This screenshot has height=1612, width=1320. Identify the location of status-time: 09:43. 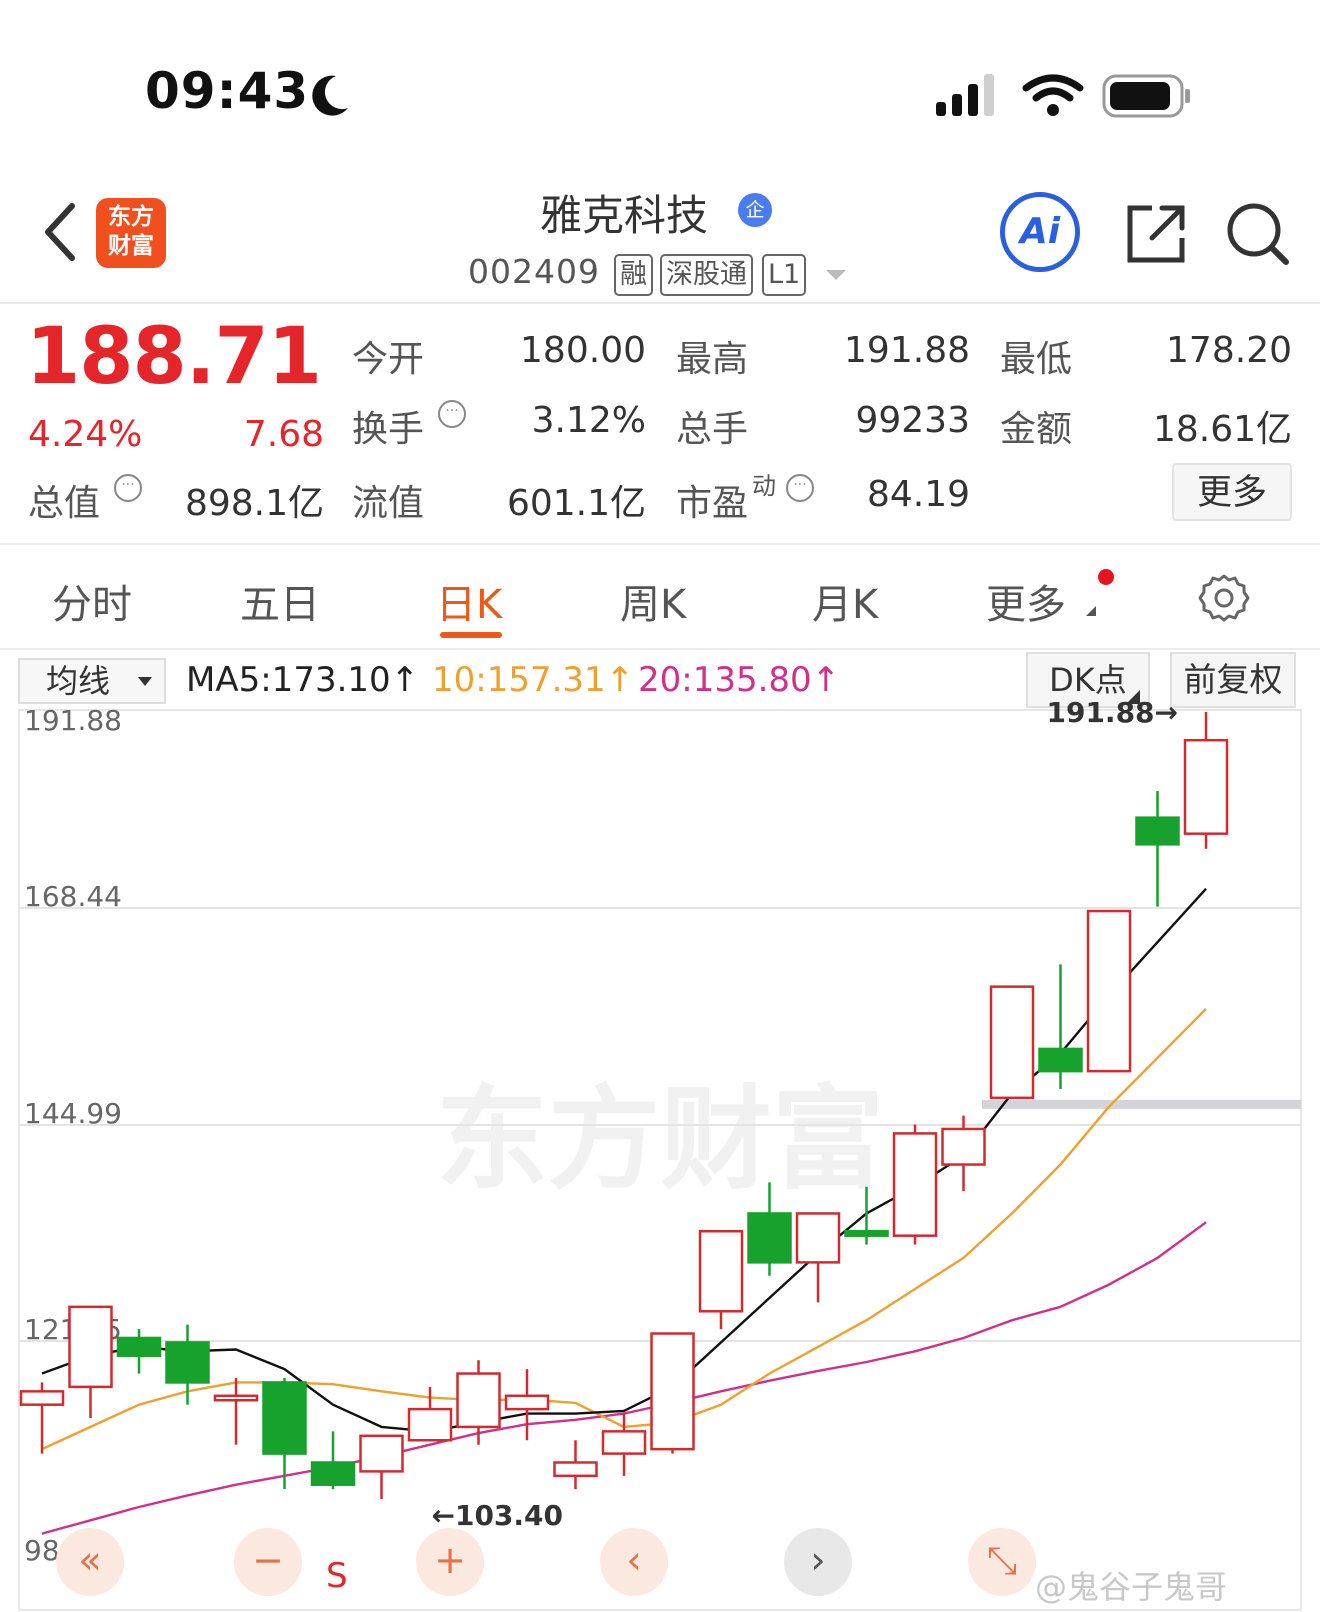
(227, 91).